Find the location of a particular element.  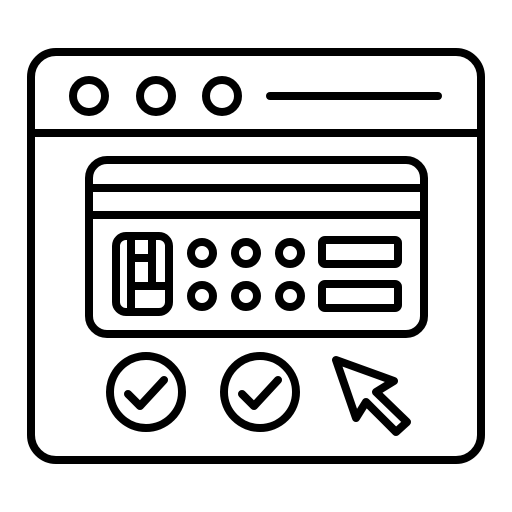

card-chip-icon is located at coordinates (142, 274).